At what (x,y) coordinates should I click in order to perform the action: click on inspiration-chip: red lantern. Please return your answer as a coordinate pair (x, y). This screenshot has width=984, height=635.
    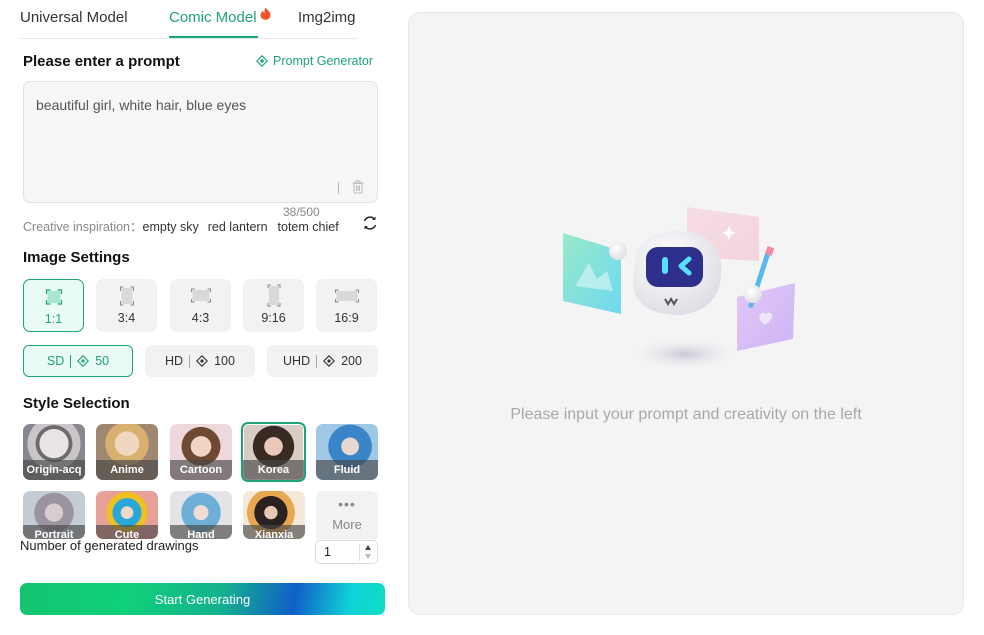
    Looking at the image, I should click on (238, 227).